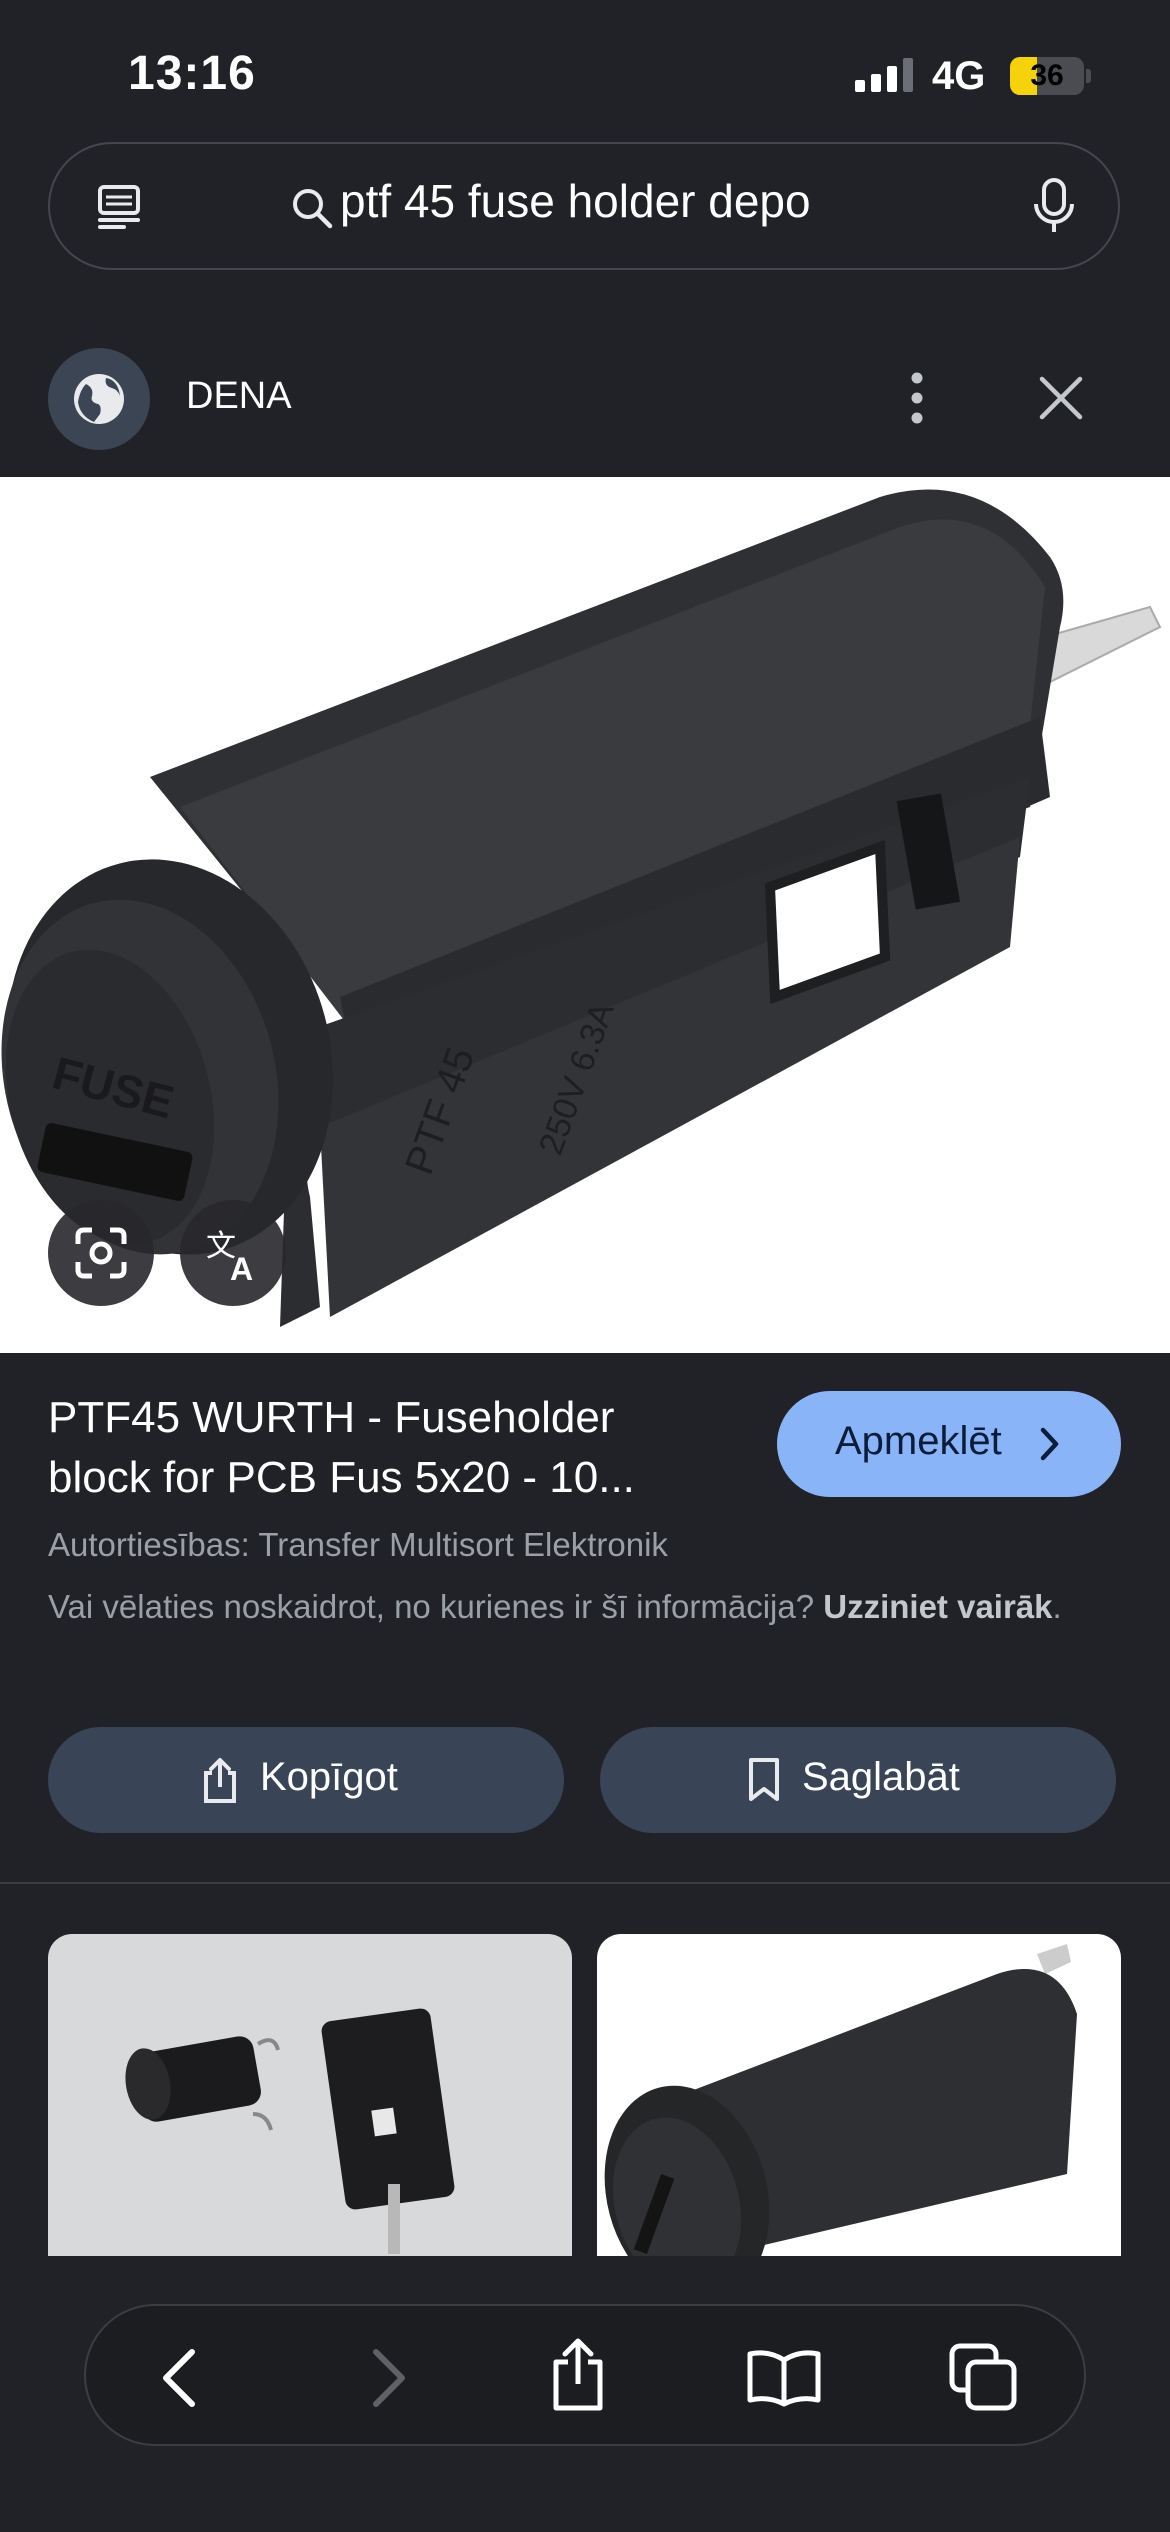 The height and width of the screenshot is (2532, 1170). Describe the element at coordinates (937, 1606) in the screenshot. I see `learn-more-link: Uzziniet vairāk` at that location.